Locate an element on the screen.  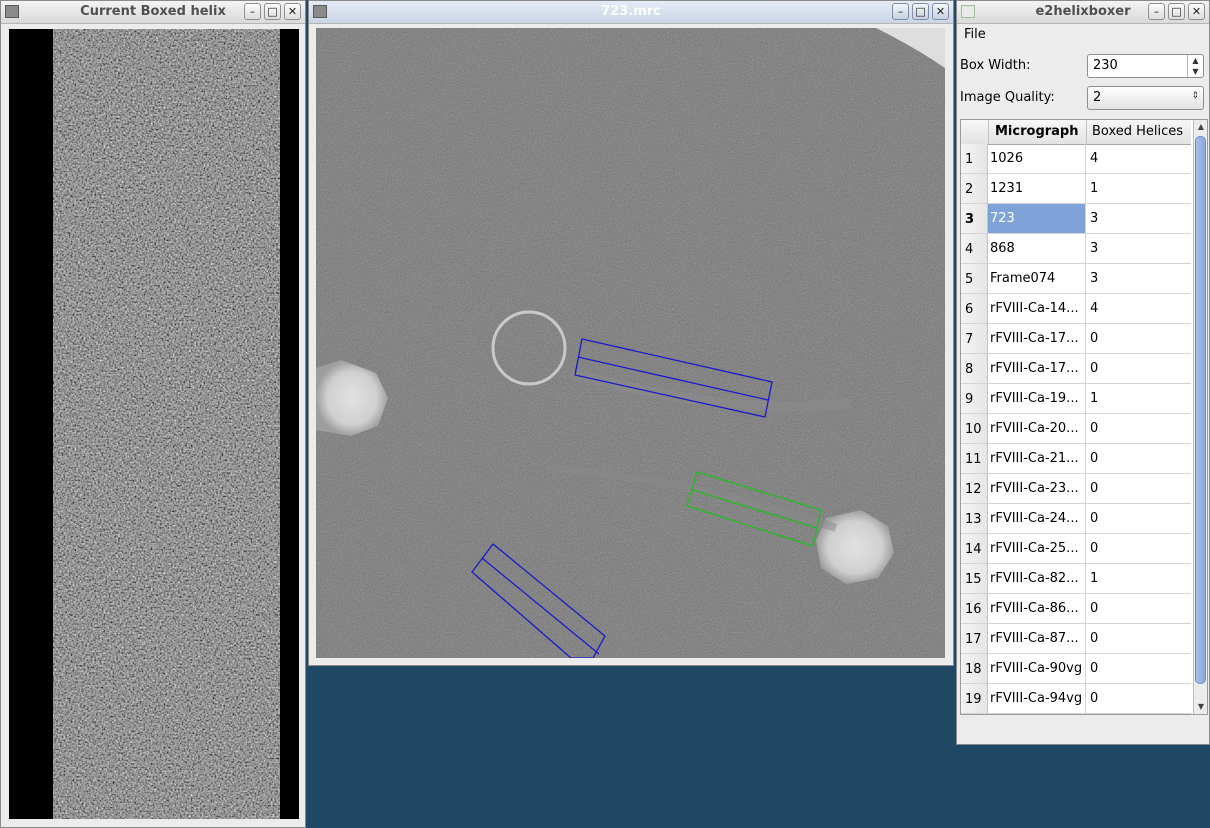
table-row: 12 rFVIII-Ca-23... 0 is located at coordinates (1076, 489).